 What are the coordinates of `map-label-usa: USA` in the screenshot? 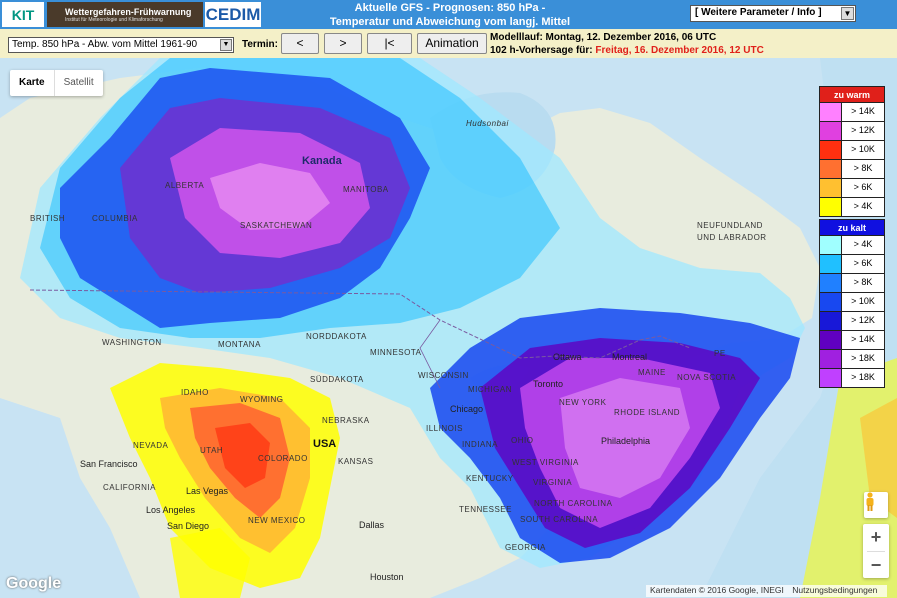 It's located at (325, 444).